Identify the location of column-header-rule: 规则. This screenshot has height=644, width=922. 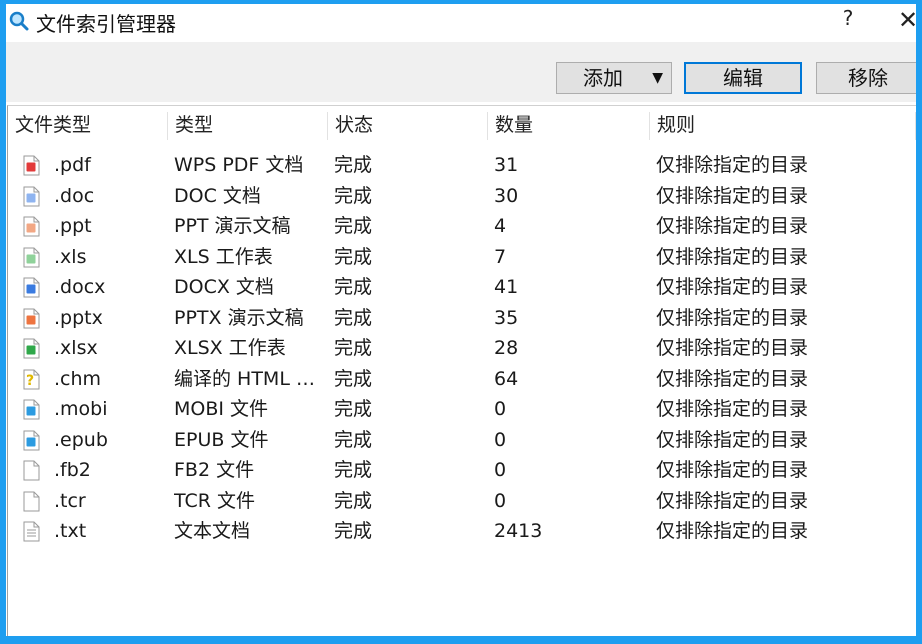
(783, 125).